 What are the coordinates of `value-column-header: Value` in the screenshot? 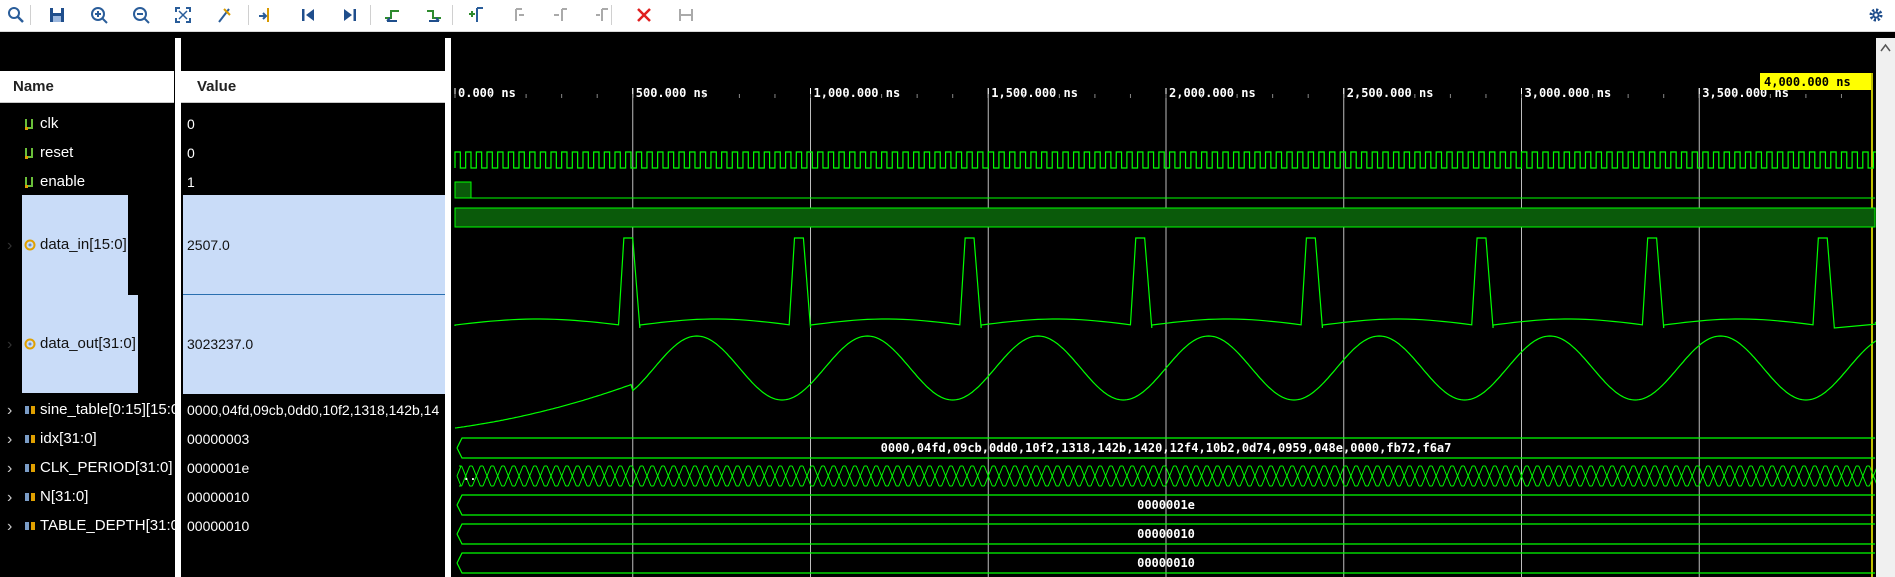 It's located at (313, 87).